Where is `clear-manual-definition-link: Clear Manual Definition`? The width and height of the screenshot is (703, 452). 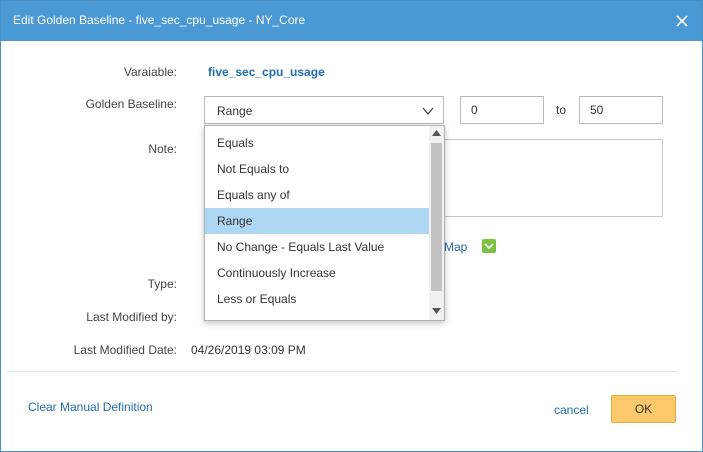 clear-manual-definition-link: Clear Manual Definition is located at coordinates (90, 407).